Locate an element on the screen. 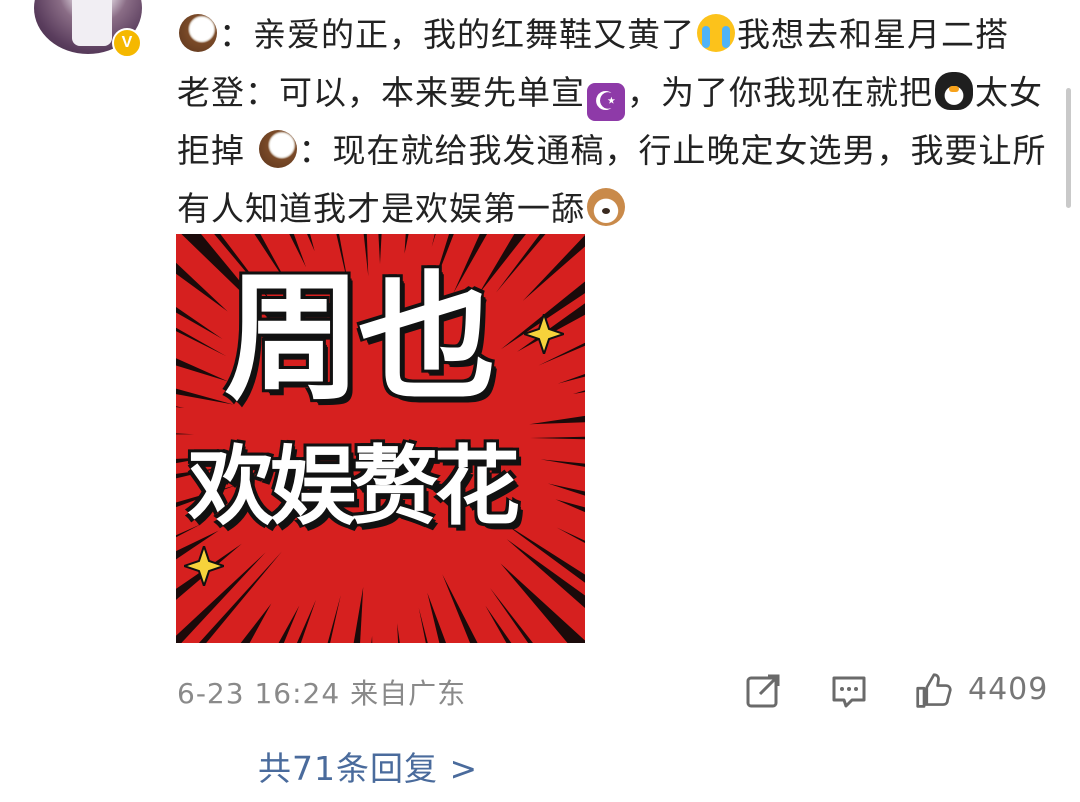 Image resolution: width=1080 pixels, height=802 pixels. poster-title-line2: 欢娱赘花 is located at coordinates (354, 487).